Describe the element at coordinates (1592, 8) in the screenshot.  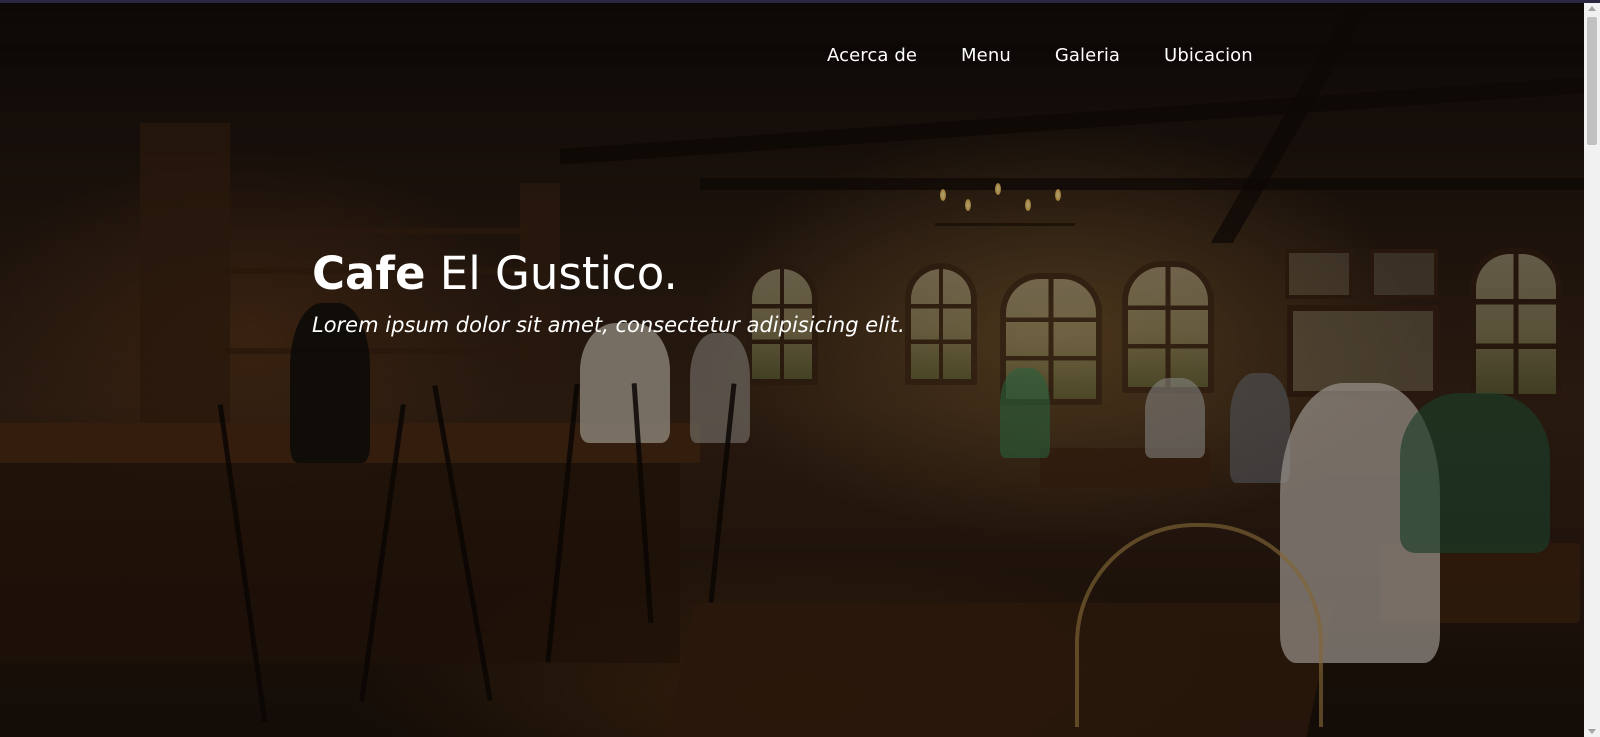
I see `scroll-up-arrow-icon` at that location.